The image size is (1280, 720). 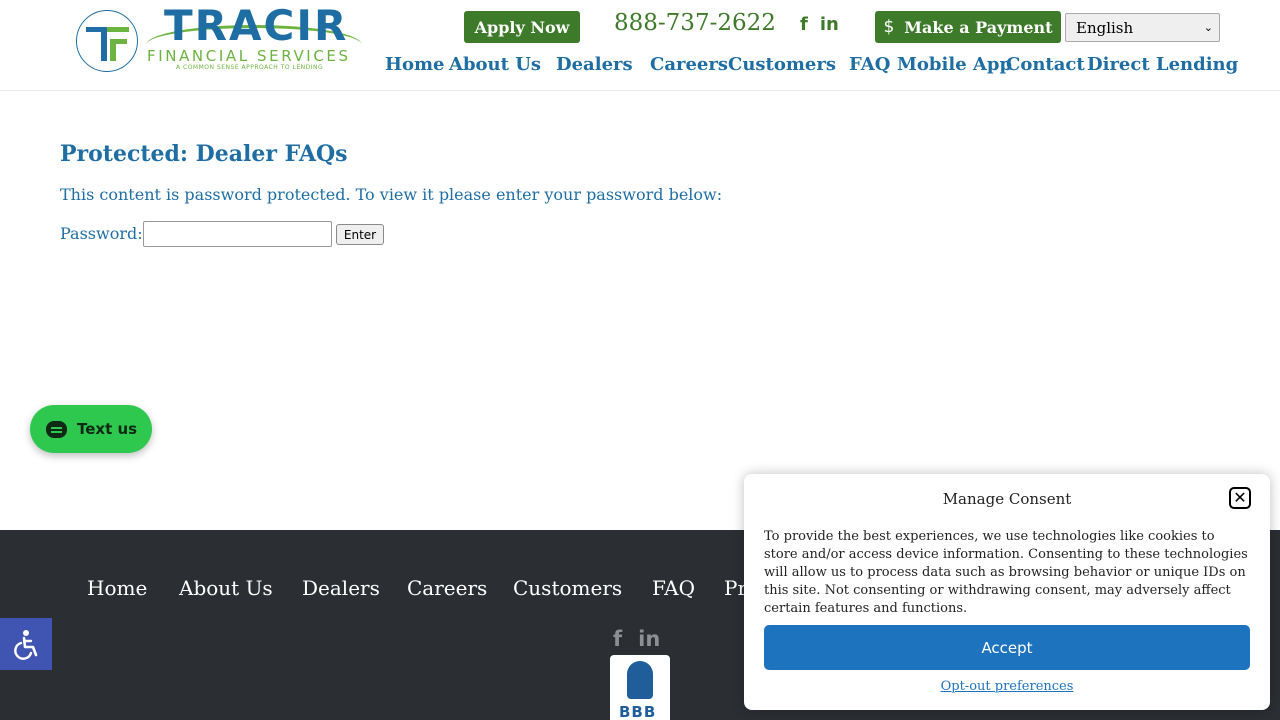 I want to click on nav-mobile-app: Mobile App, so click(x=954, y=66).